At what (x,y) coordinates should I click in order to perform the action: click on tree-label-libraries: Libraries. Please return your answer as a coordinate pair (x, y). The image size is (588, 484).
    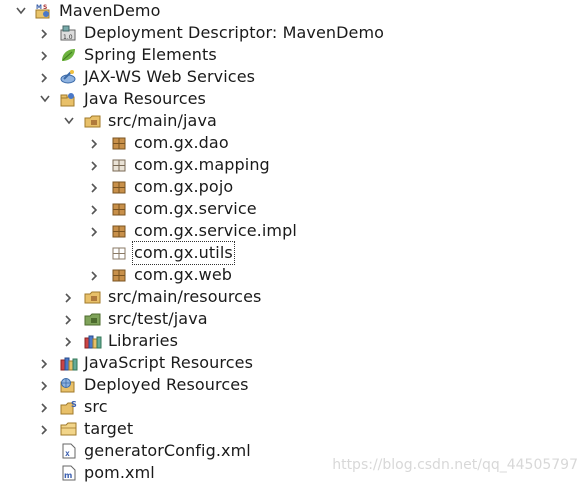
    Looking at the image, I should click on (143, 340).